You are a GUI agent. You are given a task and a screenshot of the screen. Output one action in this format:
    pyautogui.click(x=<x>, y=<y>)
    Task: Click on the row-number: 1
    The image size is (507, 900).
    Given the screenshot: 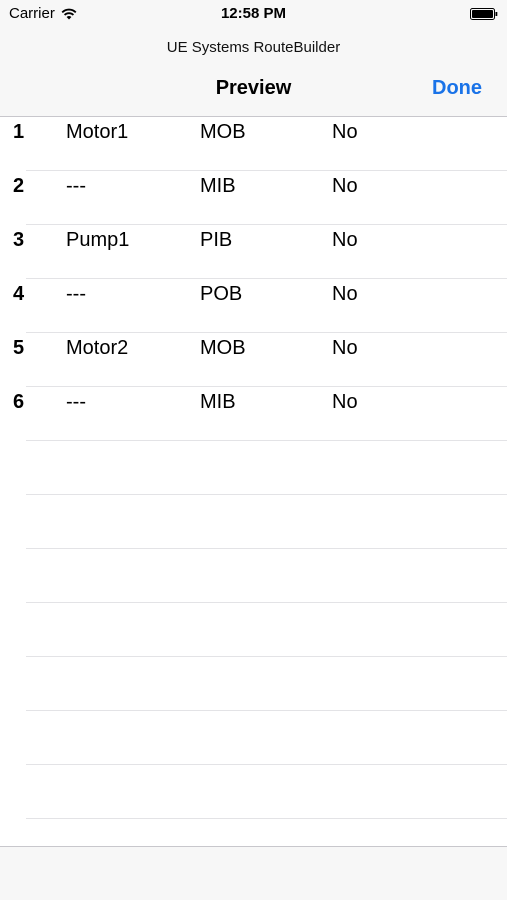 What is the action you would take?
    pyautogui.click(x=19, y=132)
    